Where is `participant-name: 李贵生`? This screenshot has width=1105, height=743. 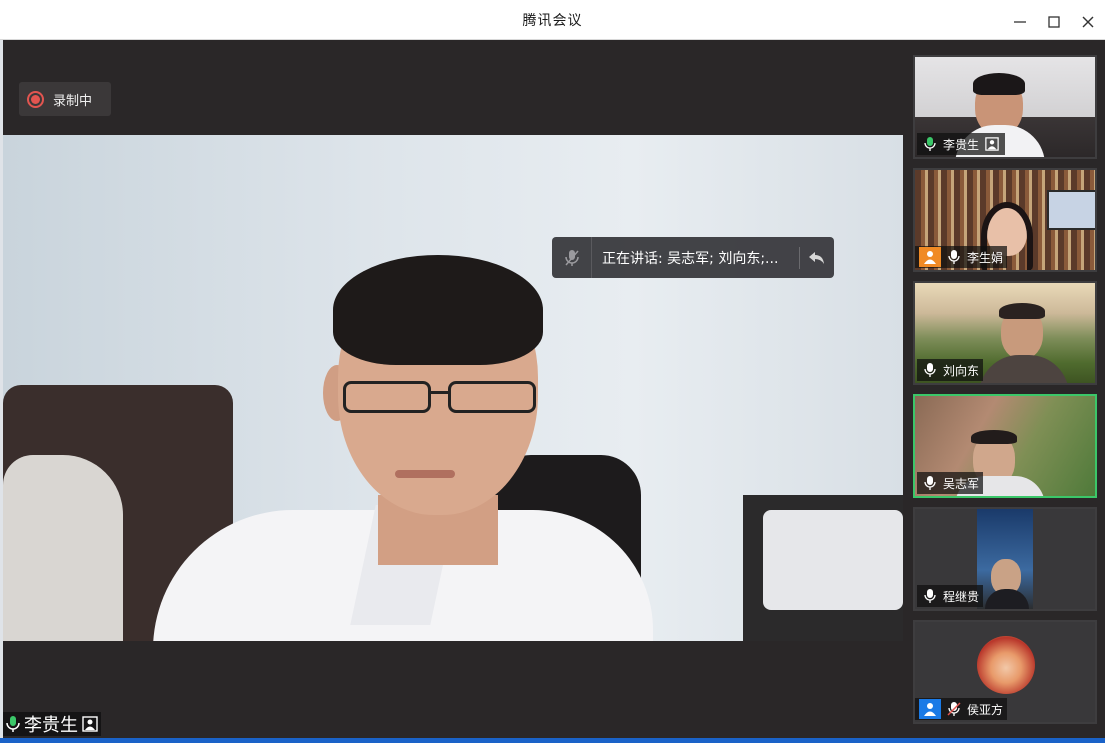 participant-name: 李贵生 is located at coordinates (961, 144).